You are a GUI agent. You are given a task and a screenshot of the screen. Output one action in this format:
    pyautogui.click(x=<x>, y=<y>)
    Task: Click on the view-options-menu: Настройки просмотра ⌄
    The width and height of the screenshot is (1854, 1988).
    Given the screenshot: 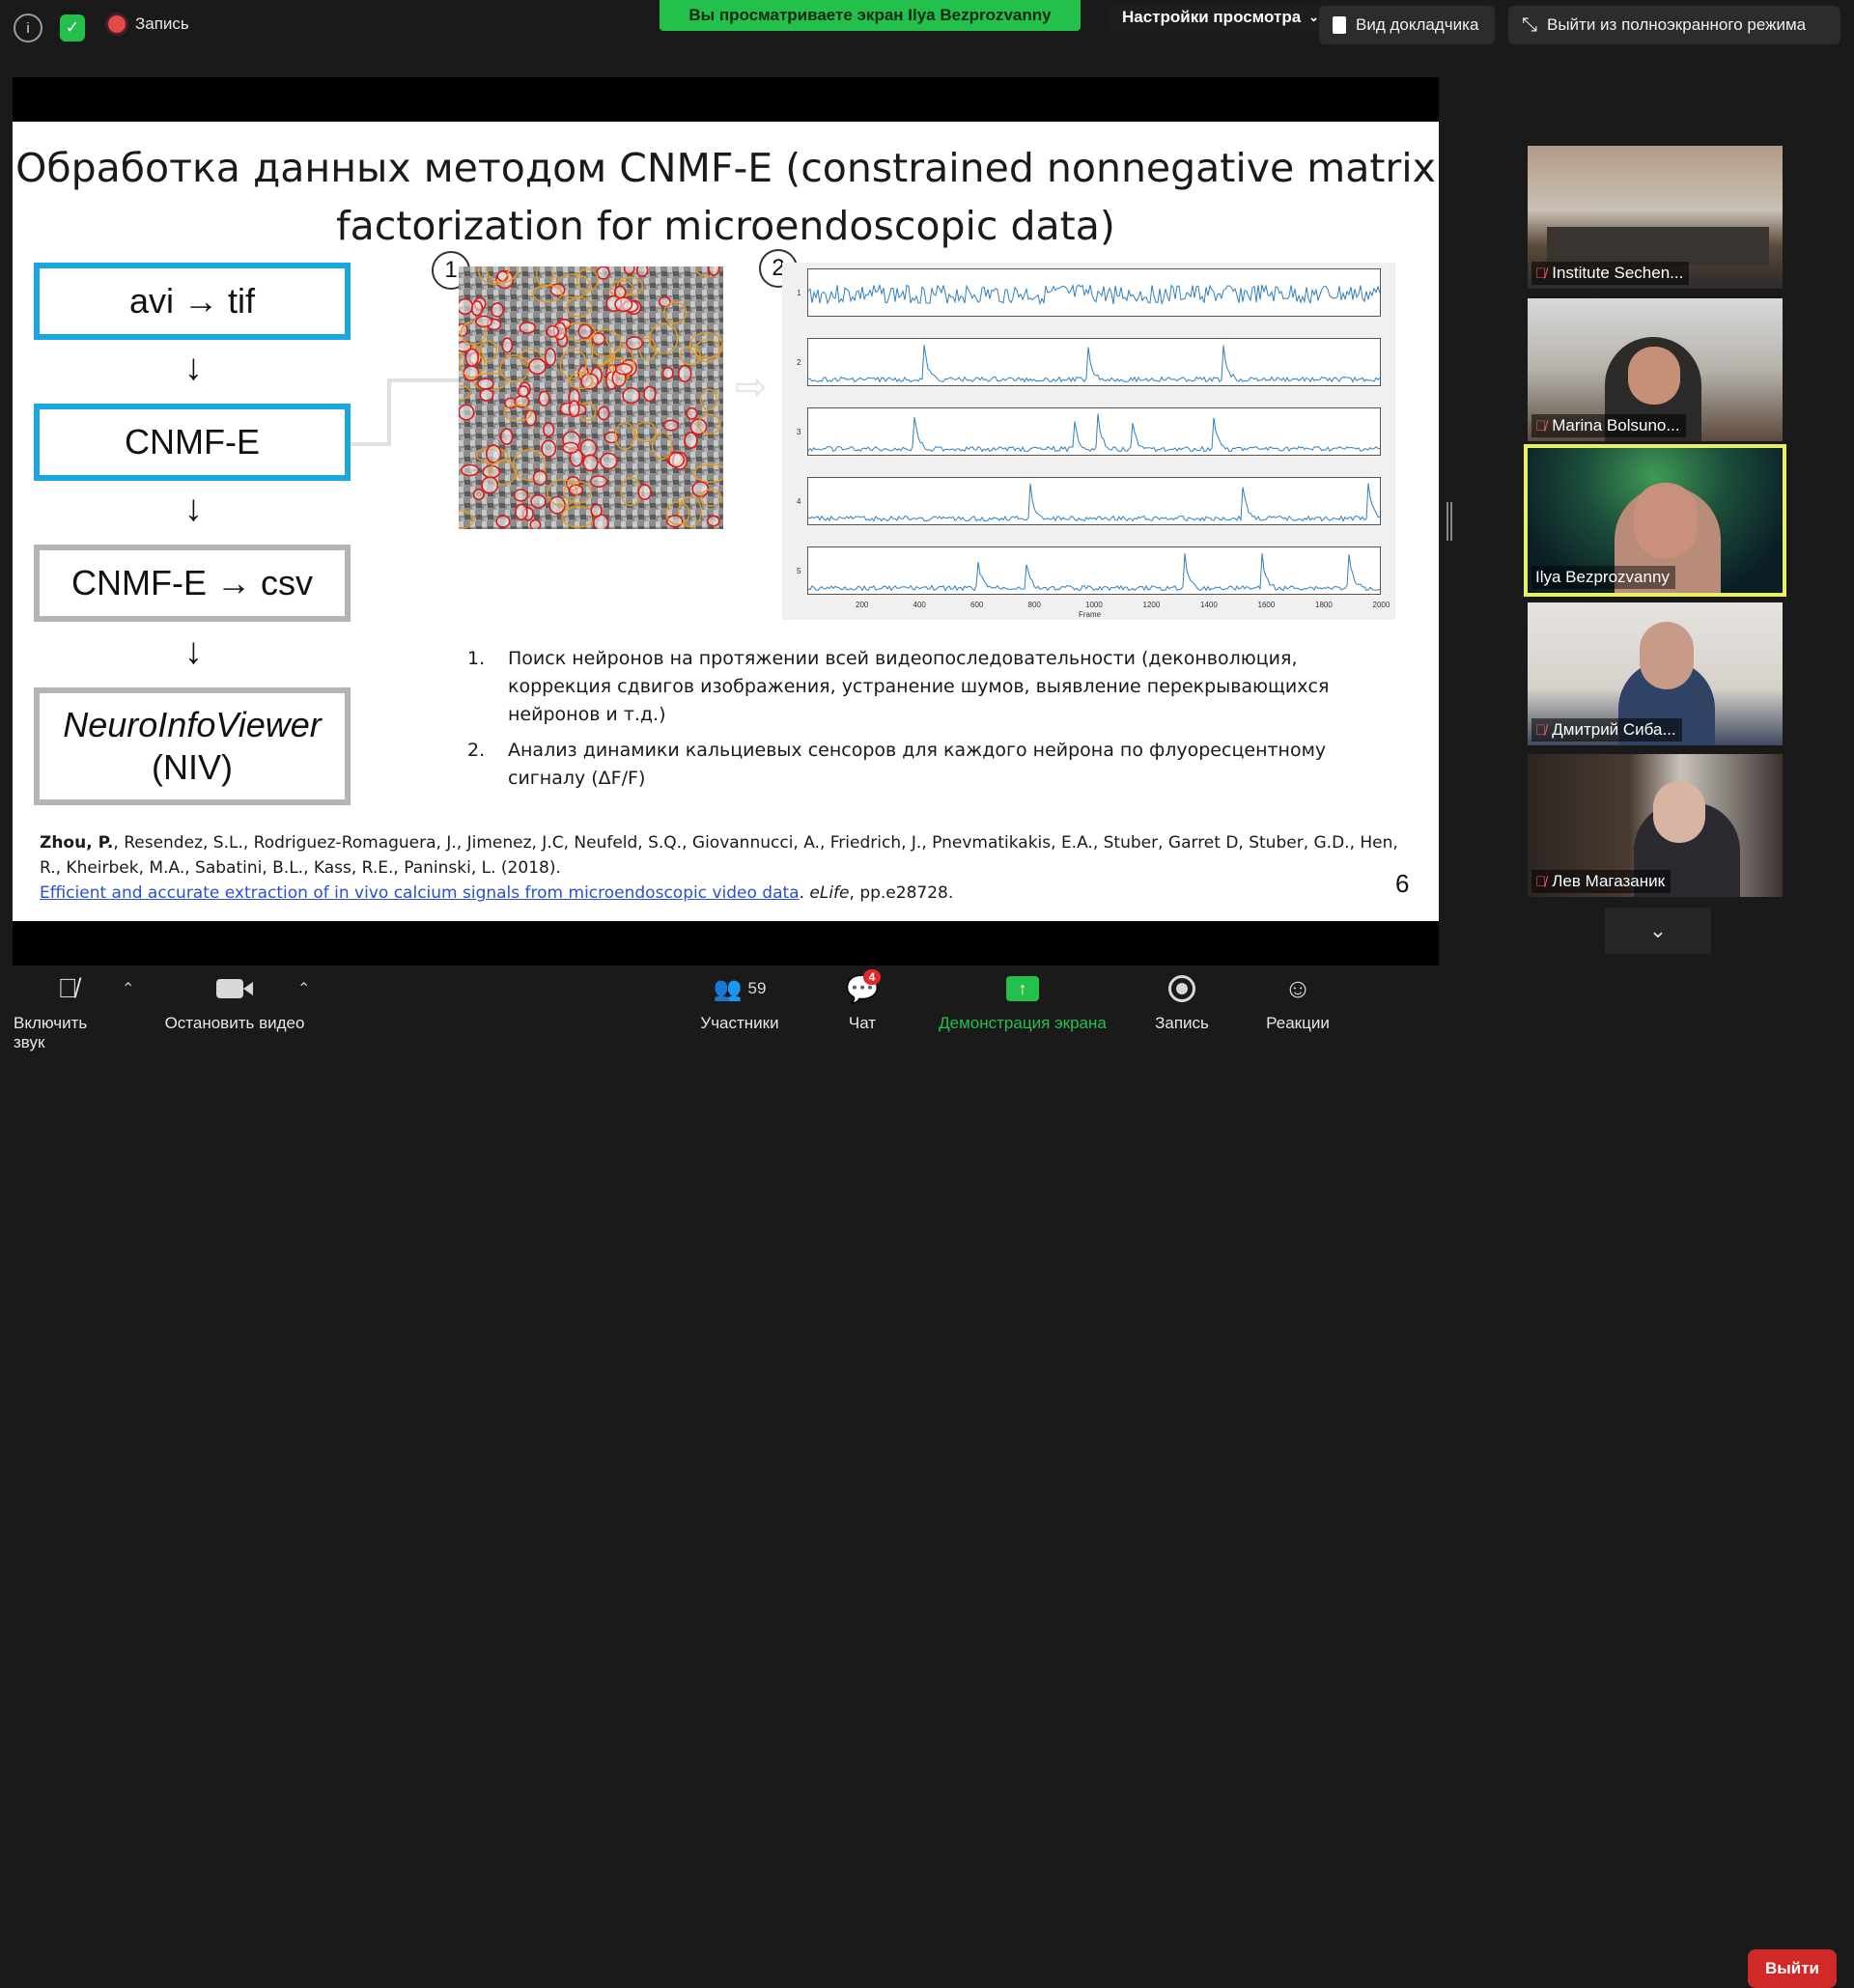 What is the action you would take?
    pyautogui.click(x=1221, y=17)
    